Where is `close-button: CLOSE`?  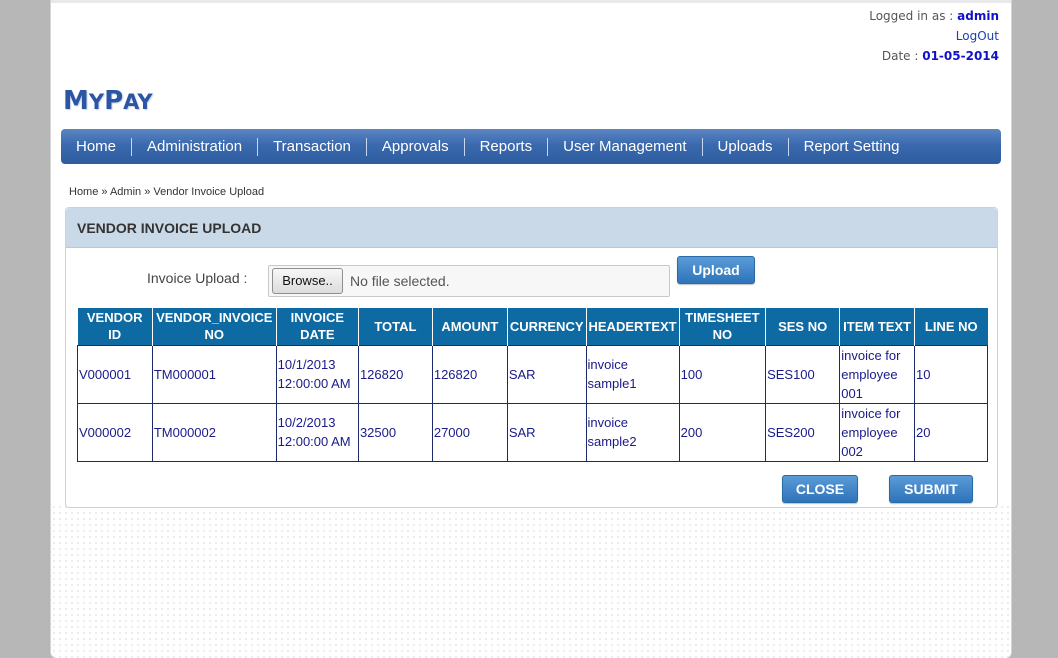 close-button: CLOSE is located at coordinates (820, 489).